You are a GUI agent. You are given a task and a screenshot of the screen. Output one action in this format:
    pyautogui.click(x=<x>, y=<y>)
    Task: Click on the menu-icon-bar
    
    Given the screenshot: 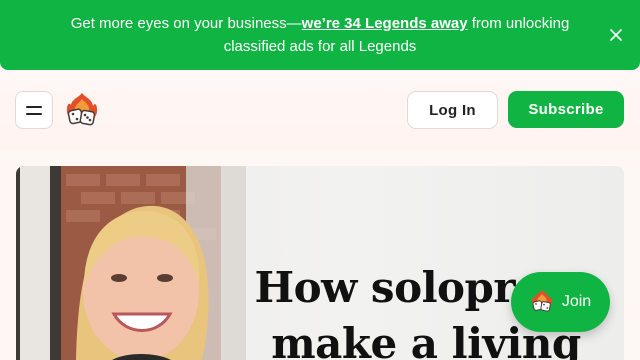 What is the action you would take?
    pyautogui.click(x=34, y=113)
    